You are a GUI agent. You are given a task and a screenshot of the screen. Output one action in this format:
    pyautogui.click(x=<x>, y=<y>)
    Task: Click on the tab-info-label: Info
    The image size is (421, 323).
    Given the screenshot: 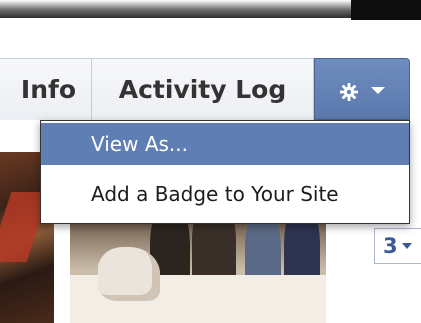 What is the action you would take?
    pyautogui.click(x=48, y=89)
    